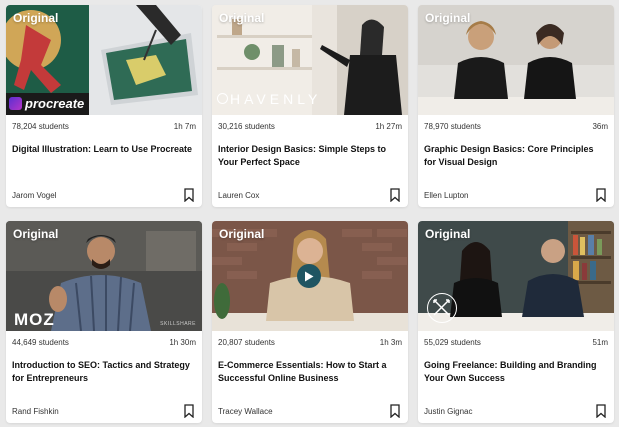 This screenshot has height=427, width=619. What do you see at coordinates (452, 126) in the screenshot?
I see `student-count: 78,970 students` at bounding box center [452, 126].